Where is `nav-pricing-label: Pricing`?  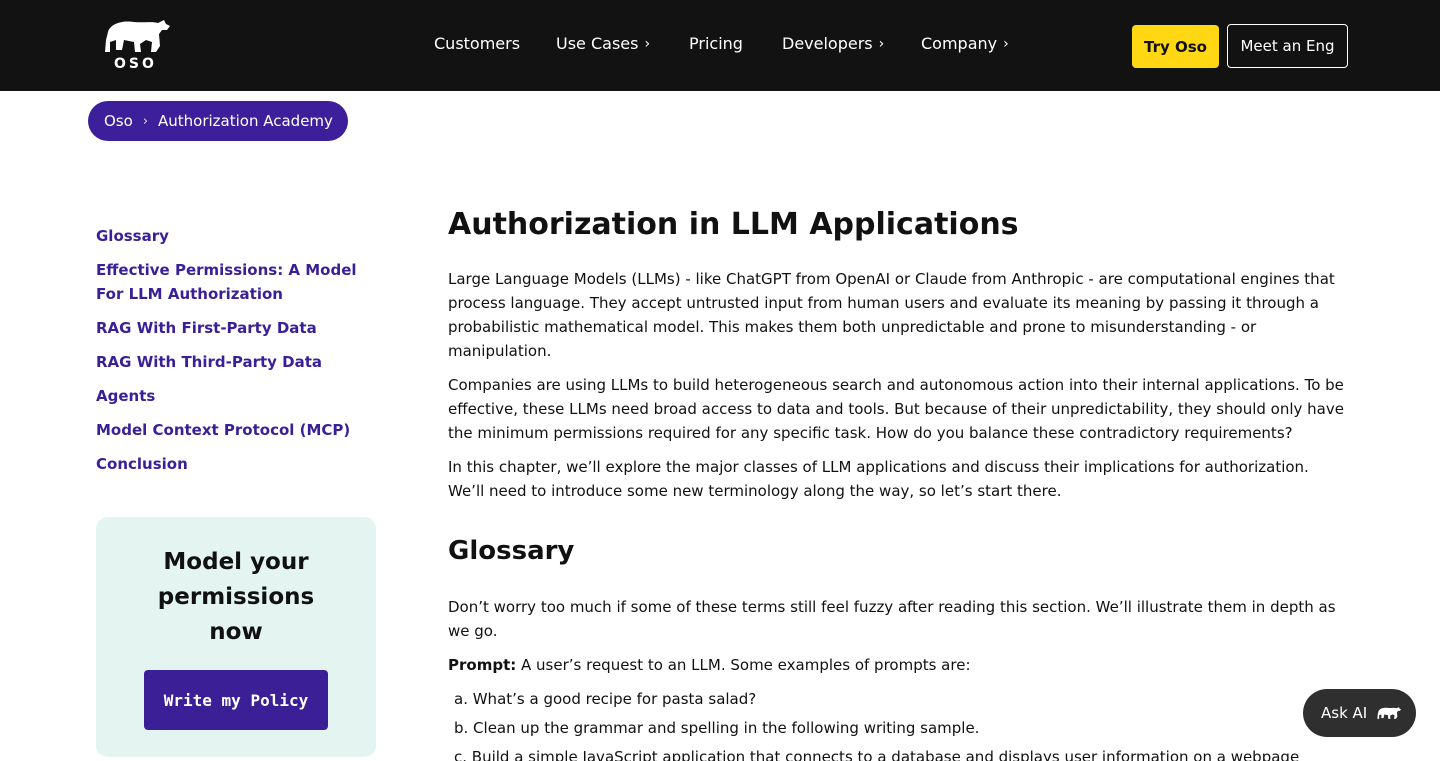
nav-pricing-label: Pricing is located at coordinates (716, 43).